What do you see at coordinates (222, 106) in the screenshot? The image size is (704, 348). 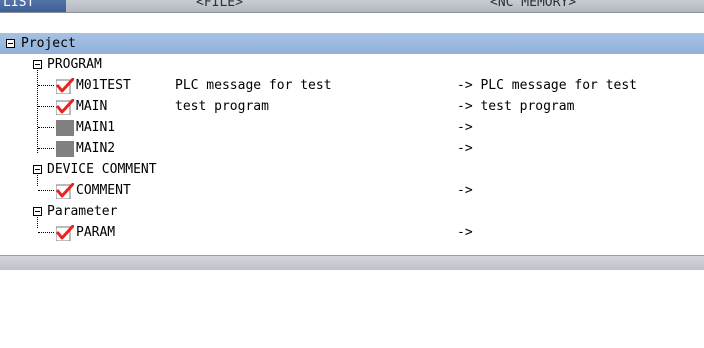 I see `program-comment: test program` at bounding box center [222, 106].